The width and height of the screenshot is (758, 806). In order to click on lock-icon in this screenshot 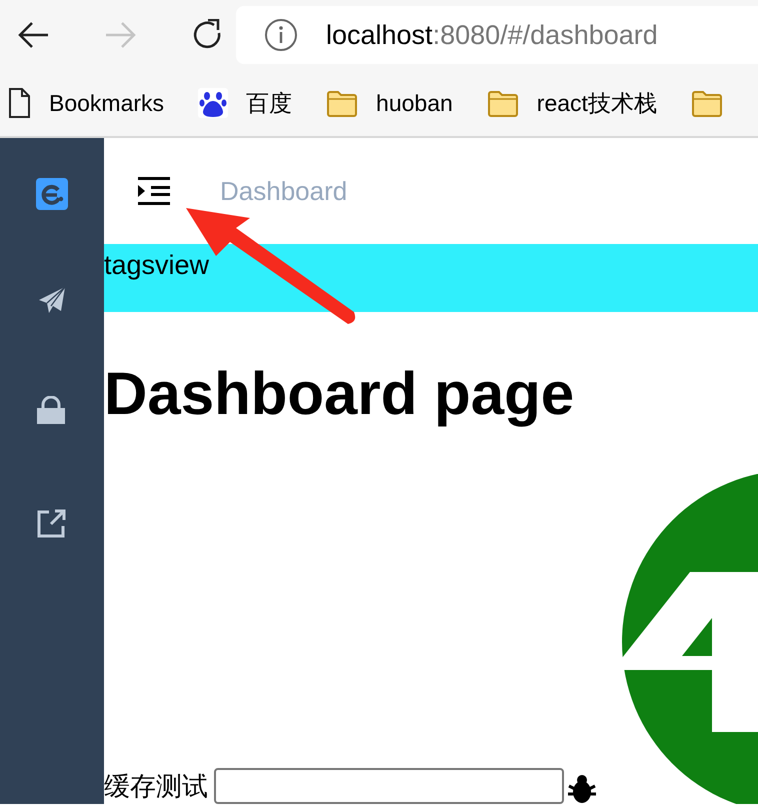, I will do `click(52, 410)`.